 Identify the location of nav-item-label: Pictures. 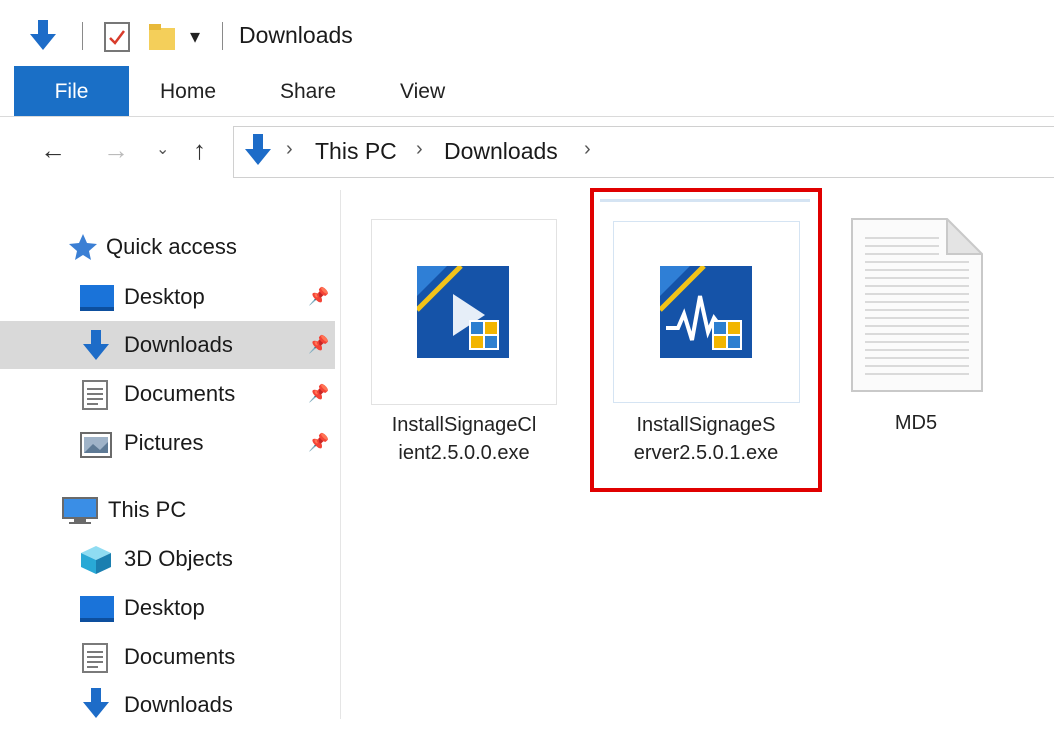
(164, 442).